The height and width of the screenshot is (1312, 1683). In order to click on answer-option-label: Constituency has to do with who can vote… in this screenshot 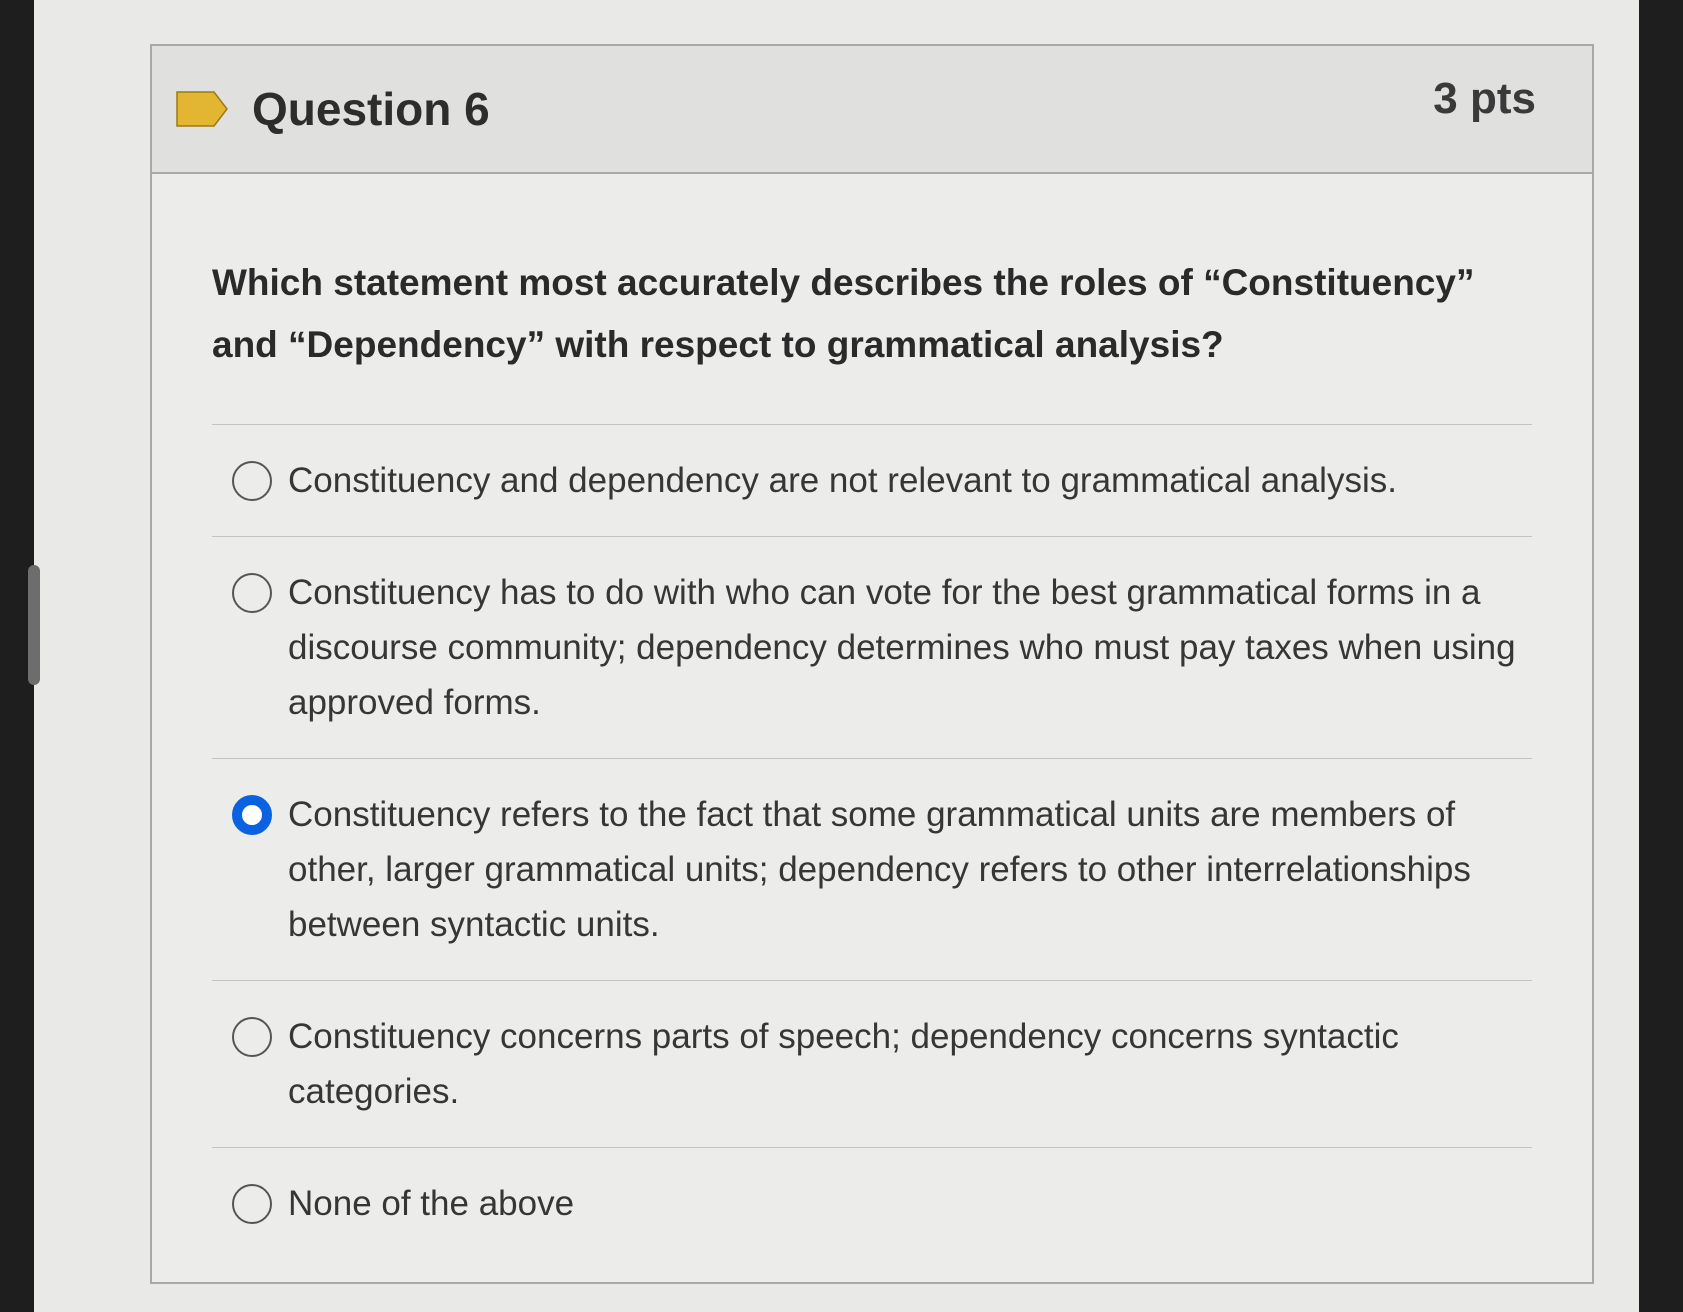, I will do `click(902, 647)`.